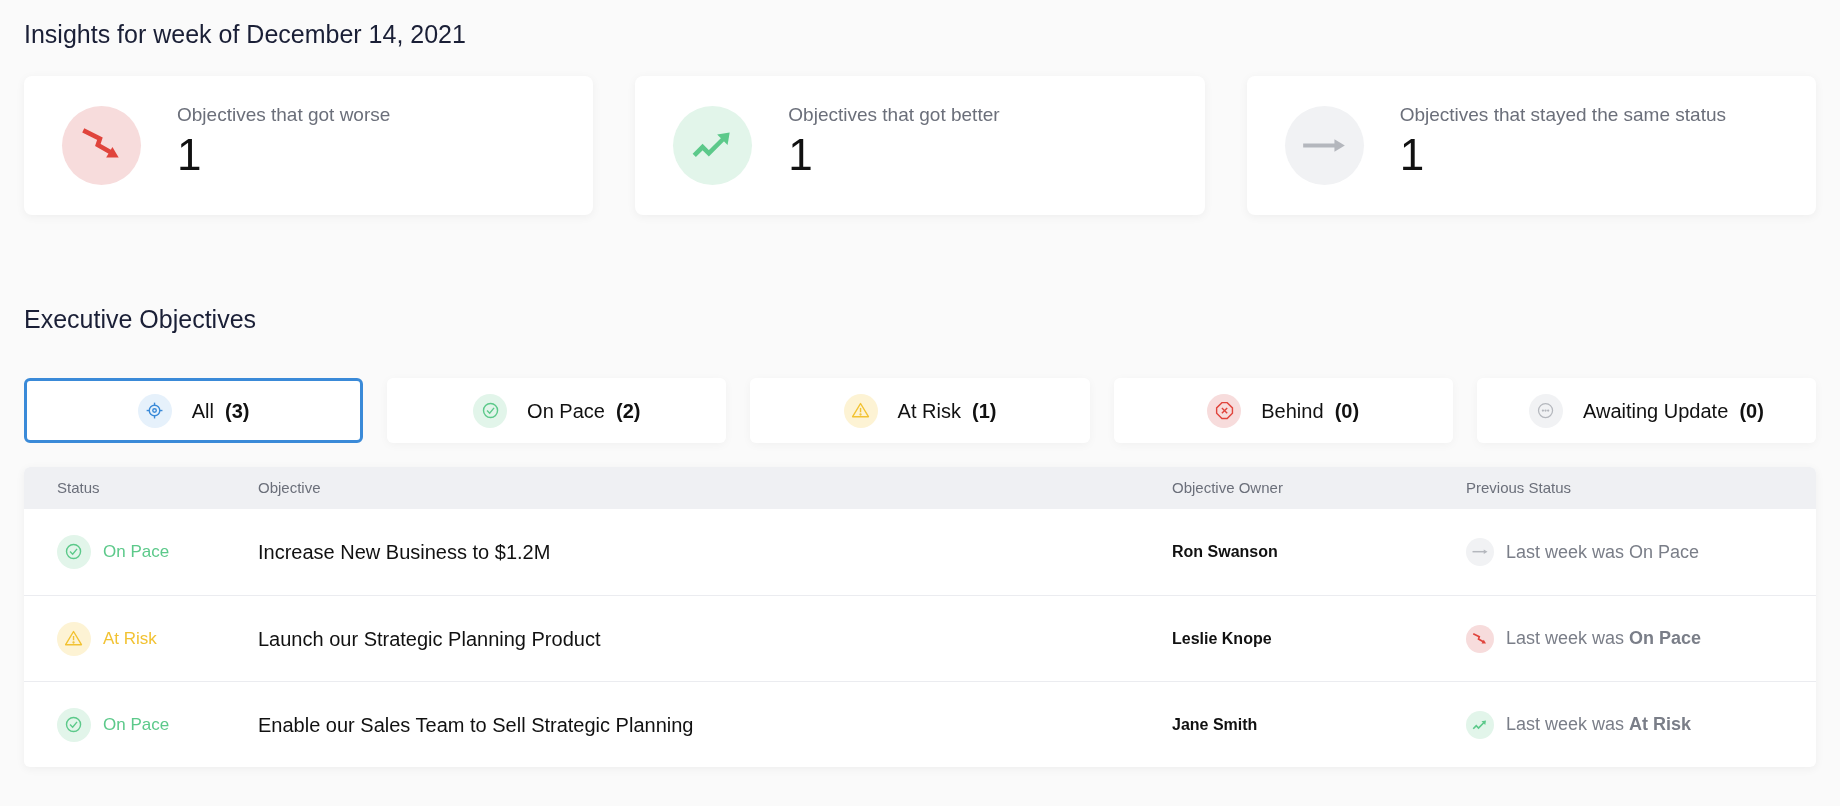 Image resolution: width=1840 pixels, height=806 pixels. I want to click on previous-status-text: Last week was At Risk, so click(1599, 724).